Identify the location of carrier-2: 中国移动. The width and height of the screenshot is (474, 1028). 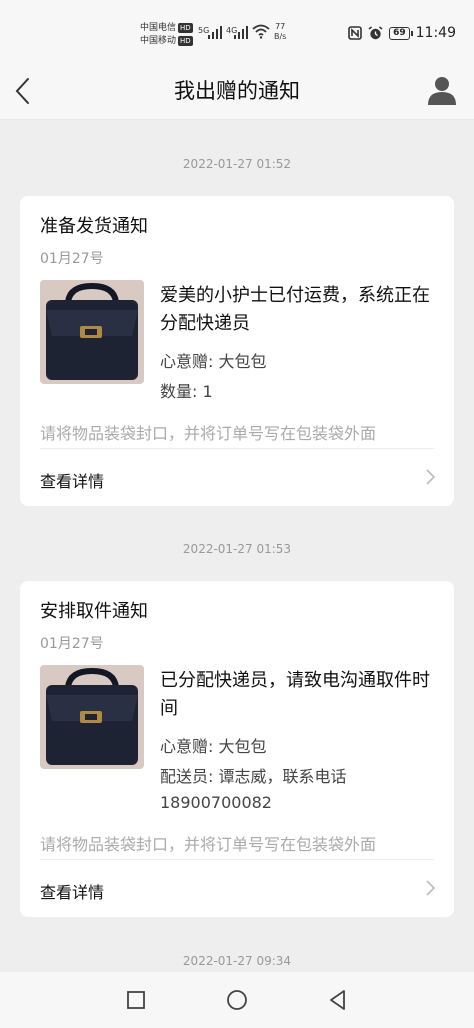
(158, 41).